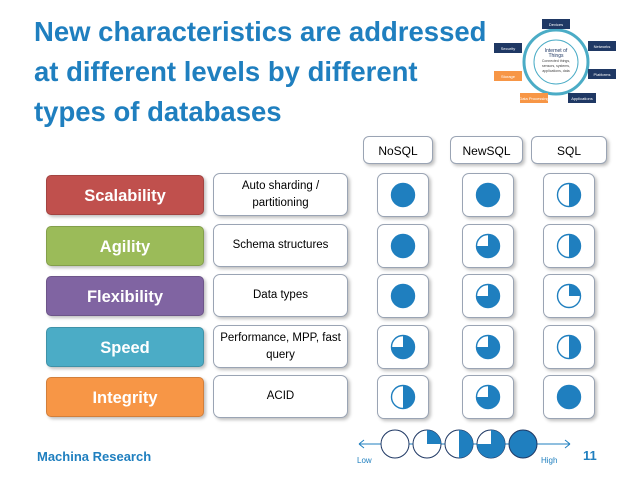 Image resolution: width=638 pixels, height=479 pixels. I want to click on svg-text: Applications, so click(582, 98).